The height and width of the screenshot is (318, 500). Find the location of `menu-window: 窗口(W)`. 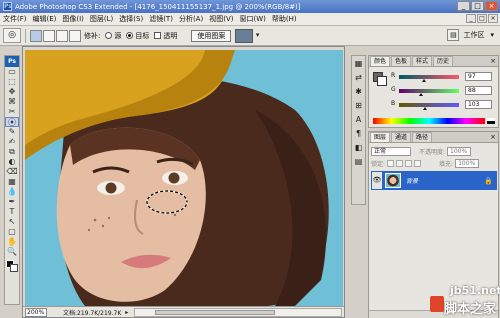

menu-window: 窗口(W) is located at coordinates (252, 19).